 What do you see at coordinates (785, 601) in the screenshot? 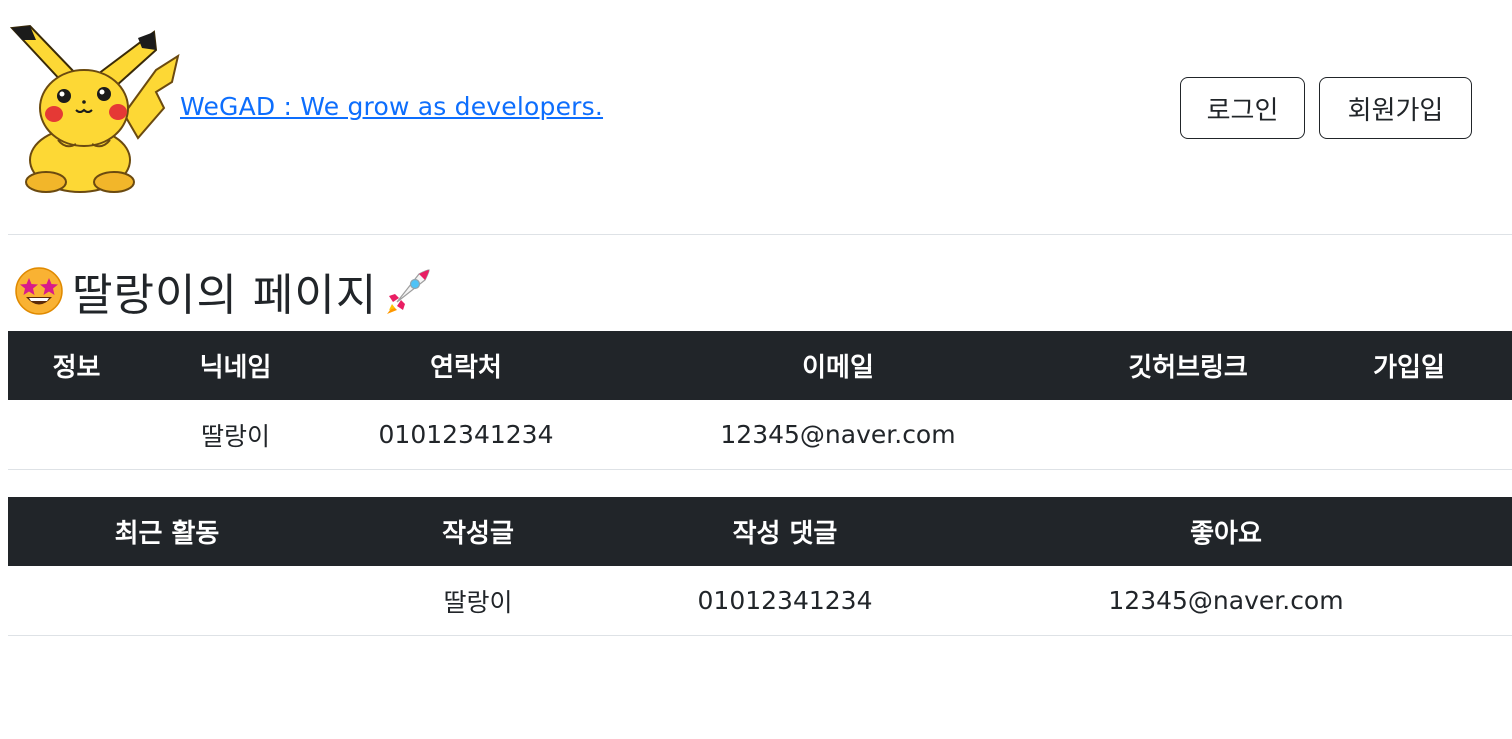
I see `cell-comments: 01012341234` at bounding box center [785, 601].